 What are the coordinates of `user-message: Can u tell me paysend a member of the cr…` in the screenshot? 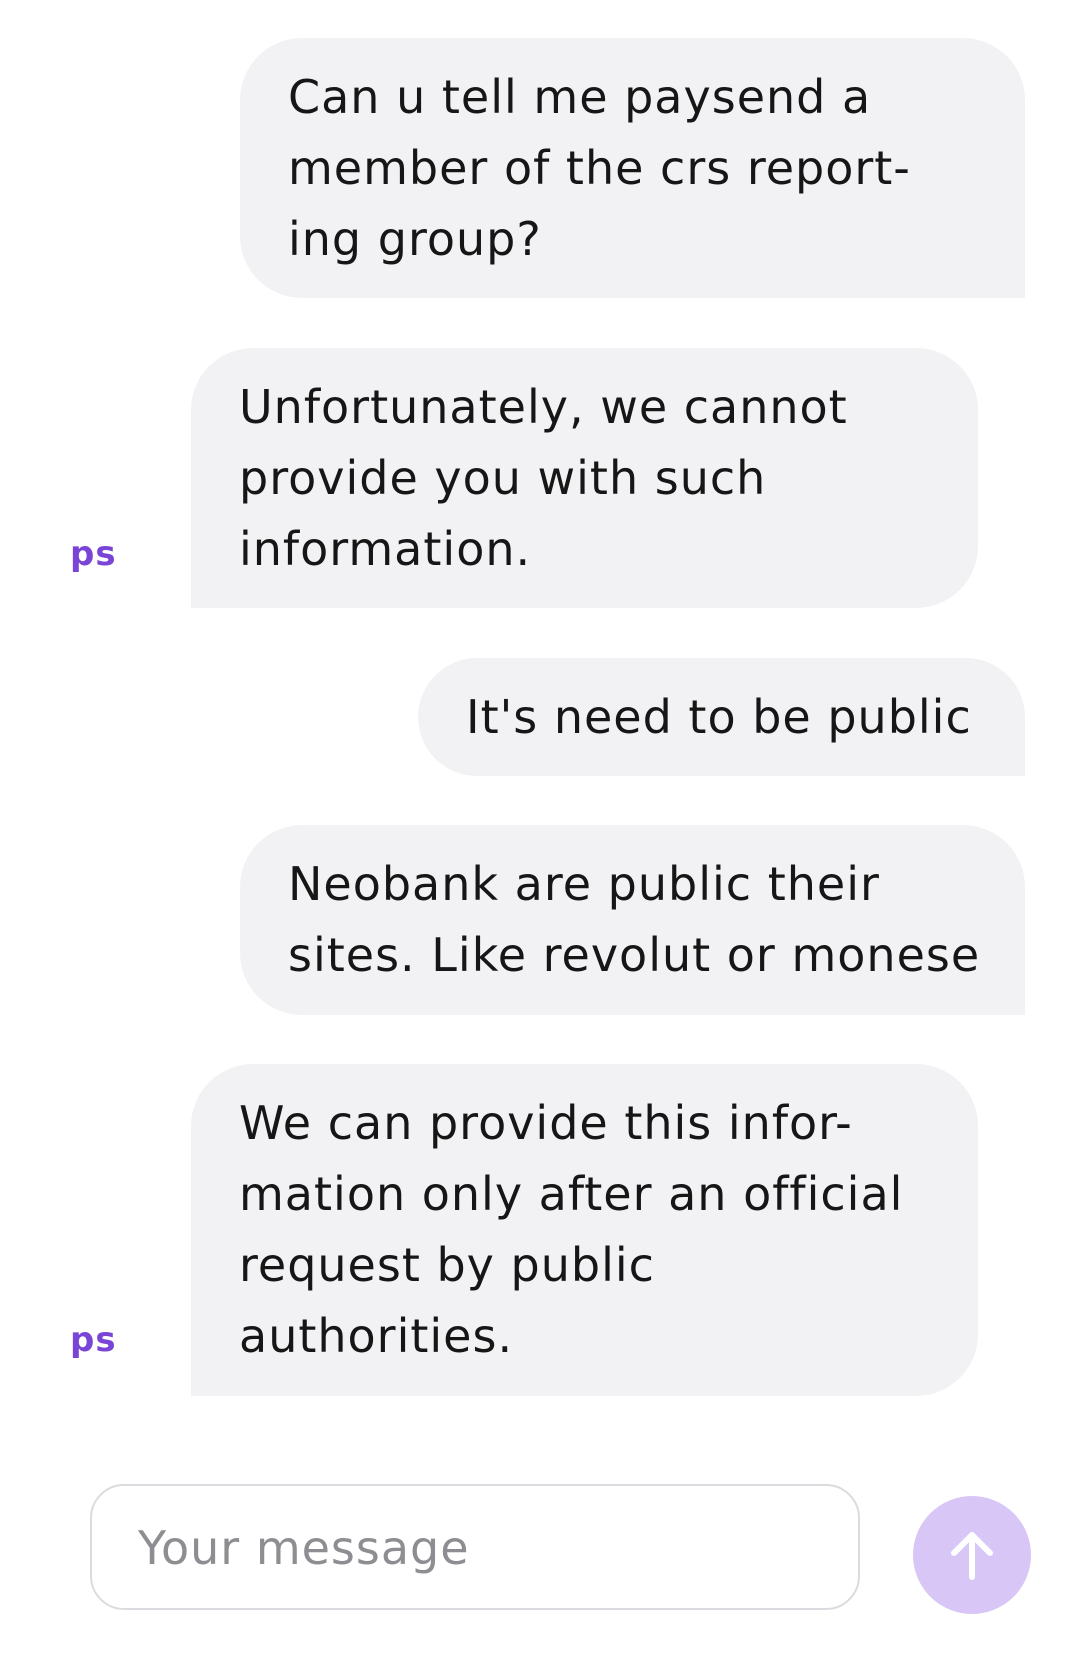 It's located at (632, 168).